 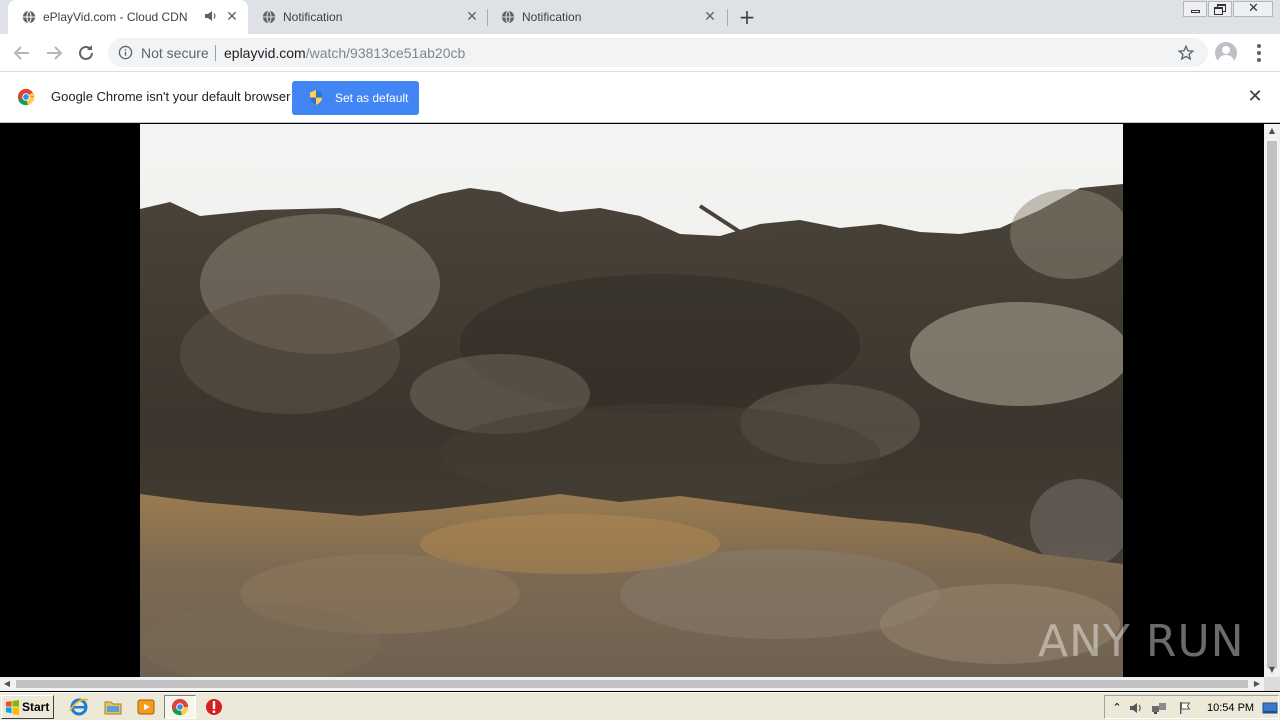 I want to click on scroll-right-arrow-icon: ▶, so click(x=1257, y=684).